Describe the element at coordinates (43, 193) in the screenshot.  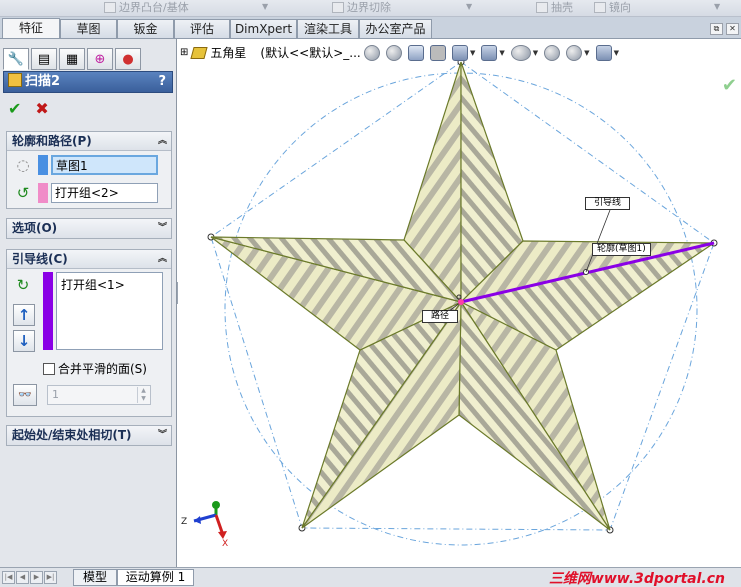
I see `path-color-swatch` at that location.